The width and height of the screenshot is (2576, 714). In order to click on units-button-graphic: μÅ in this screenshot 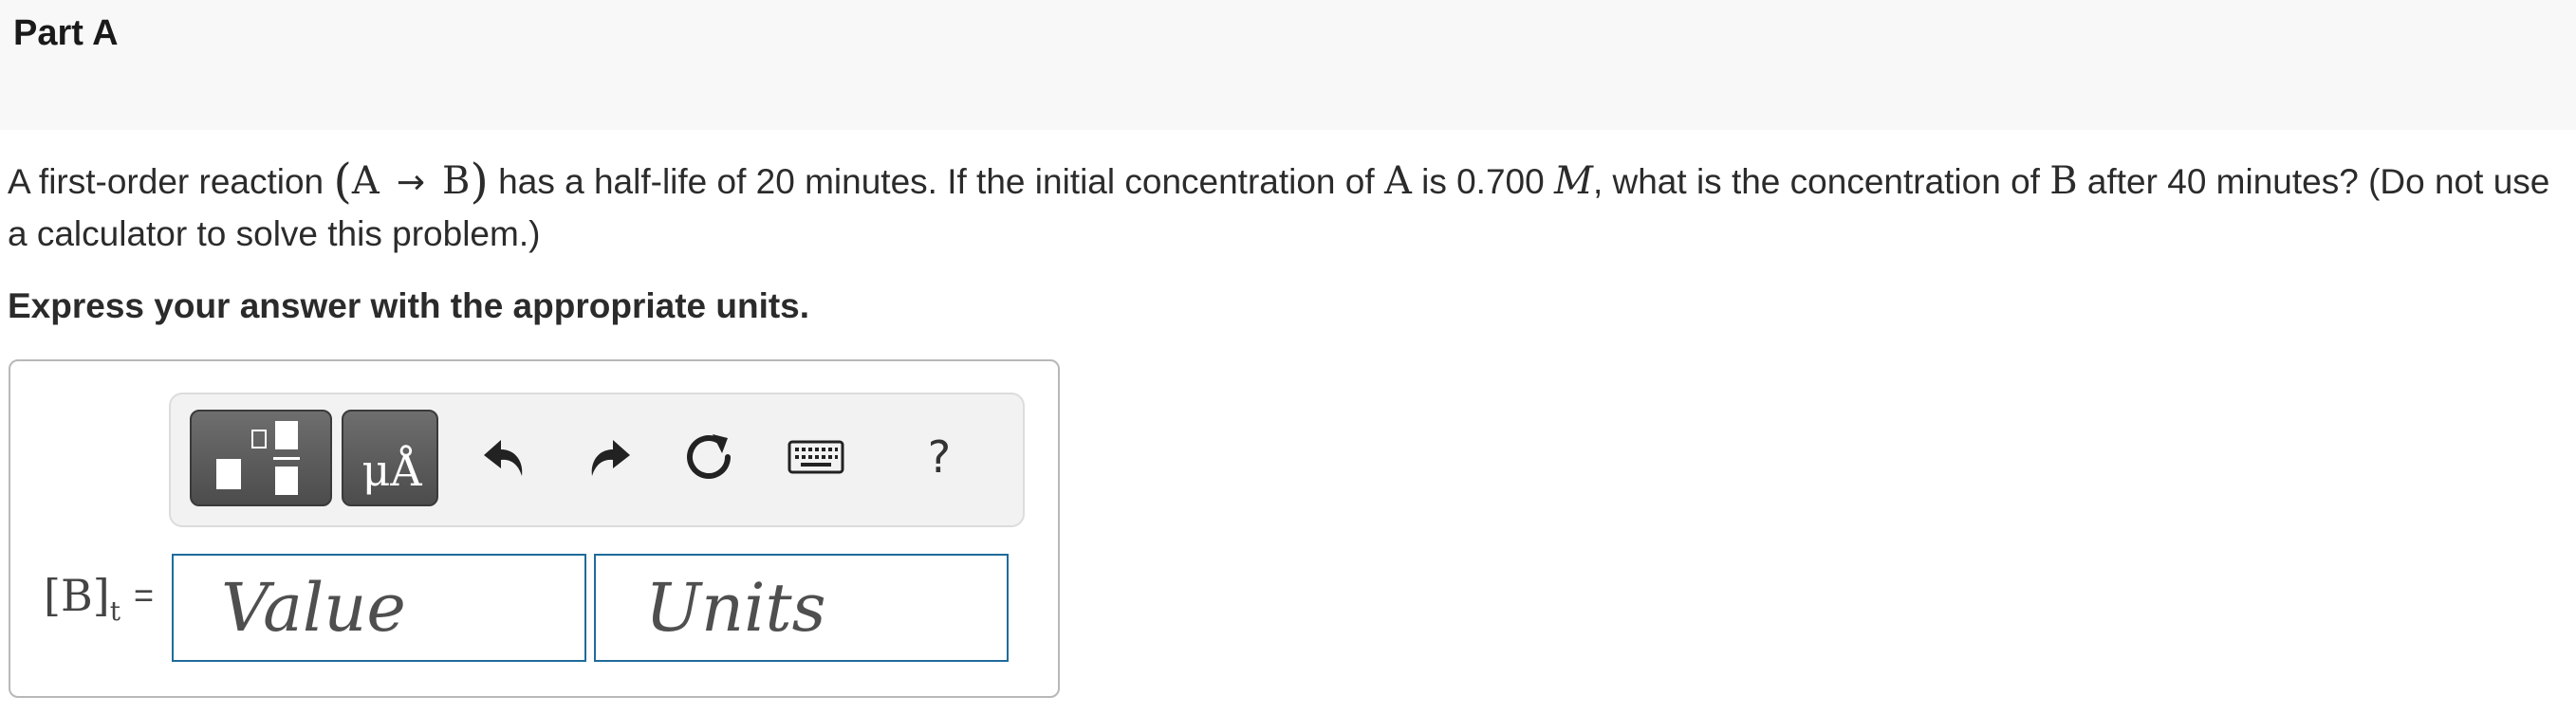, I will do `click(391, 470)`.